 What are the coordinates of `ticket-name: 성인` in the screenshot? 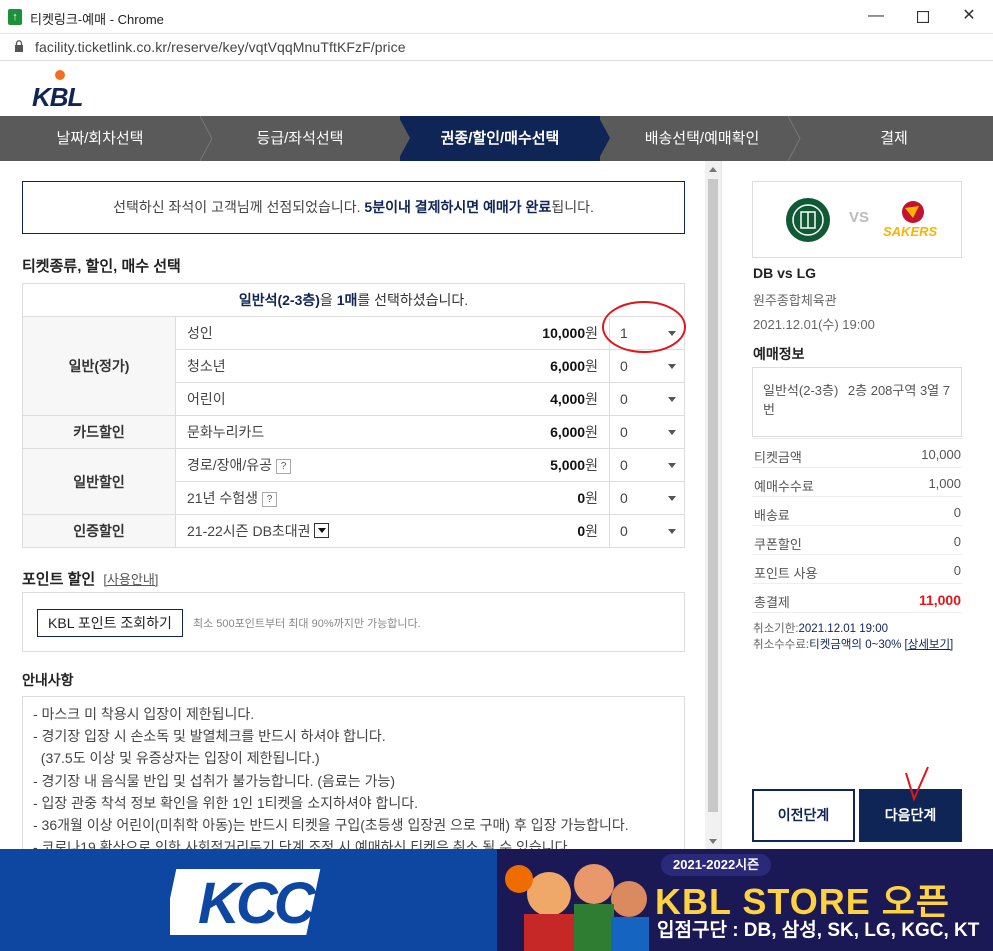 It's located at (332, 333).